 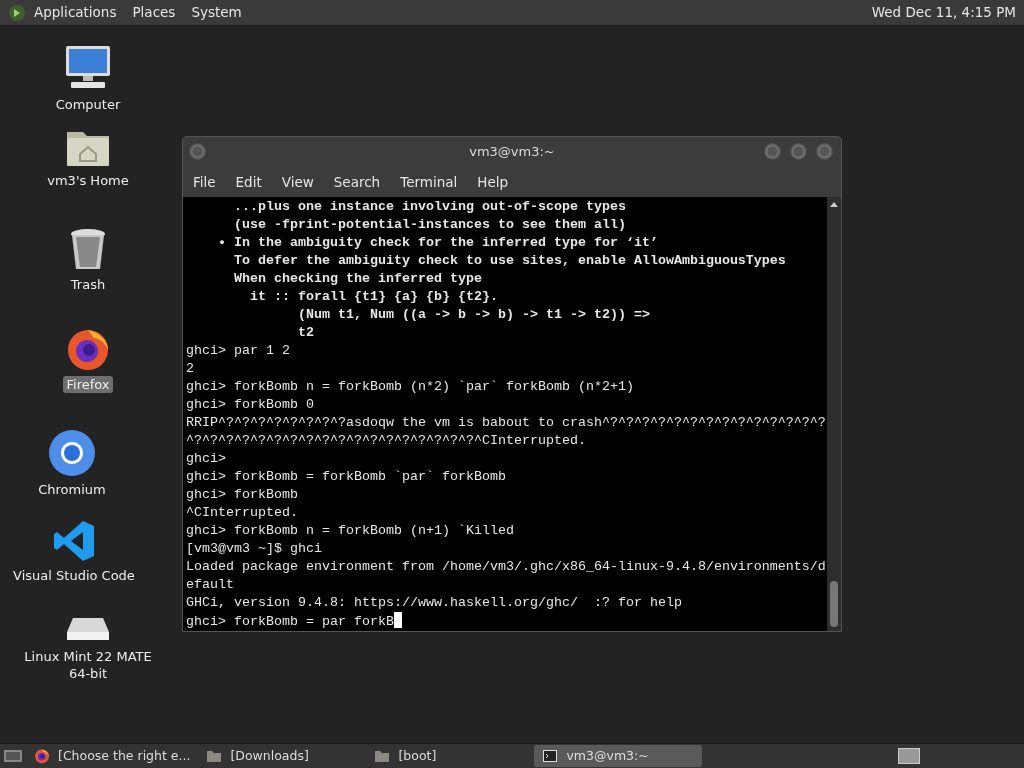 What do you see at coordinates (434, 602) in the screenshot?
I see `terminal-line: GHCi, version 9.4.8: https://www.haskell.org/ghc/ :? for help` at bounding box center [434, 602].